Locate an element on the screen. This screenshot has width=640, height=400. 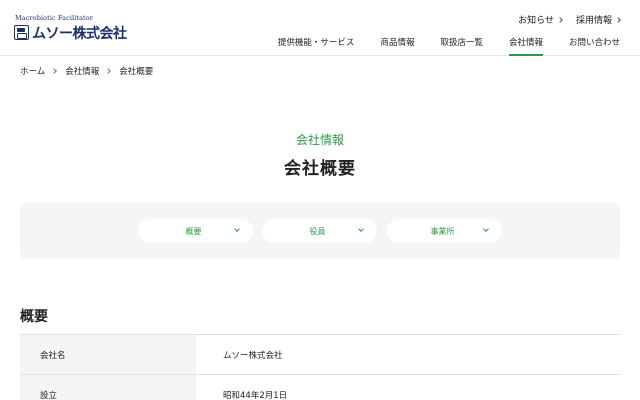
nav-item-products: 商品情報 is located at coordinates (397, 46).